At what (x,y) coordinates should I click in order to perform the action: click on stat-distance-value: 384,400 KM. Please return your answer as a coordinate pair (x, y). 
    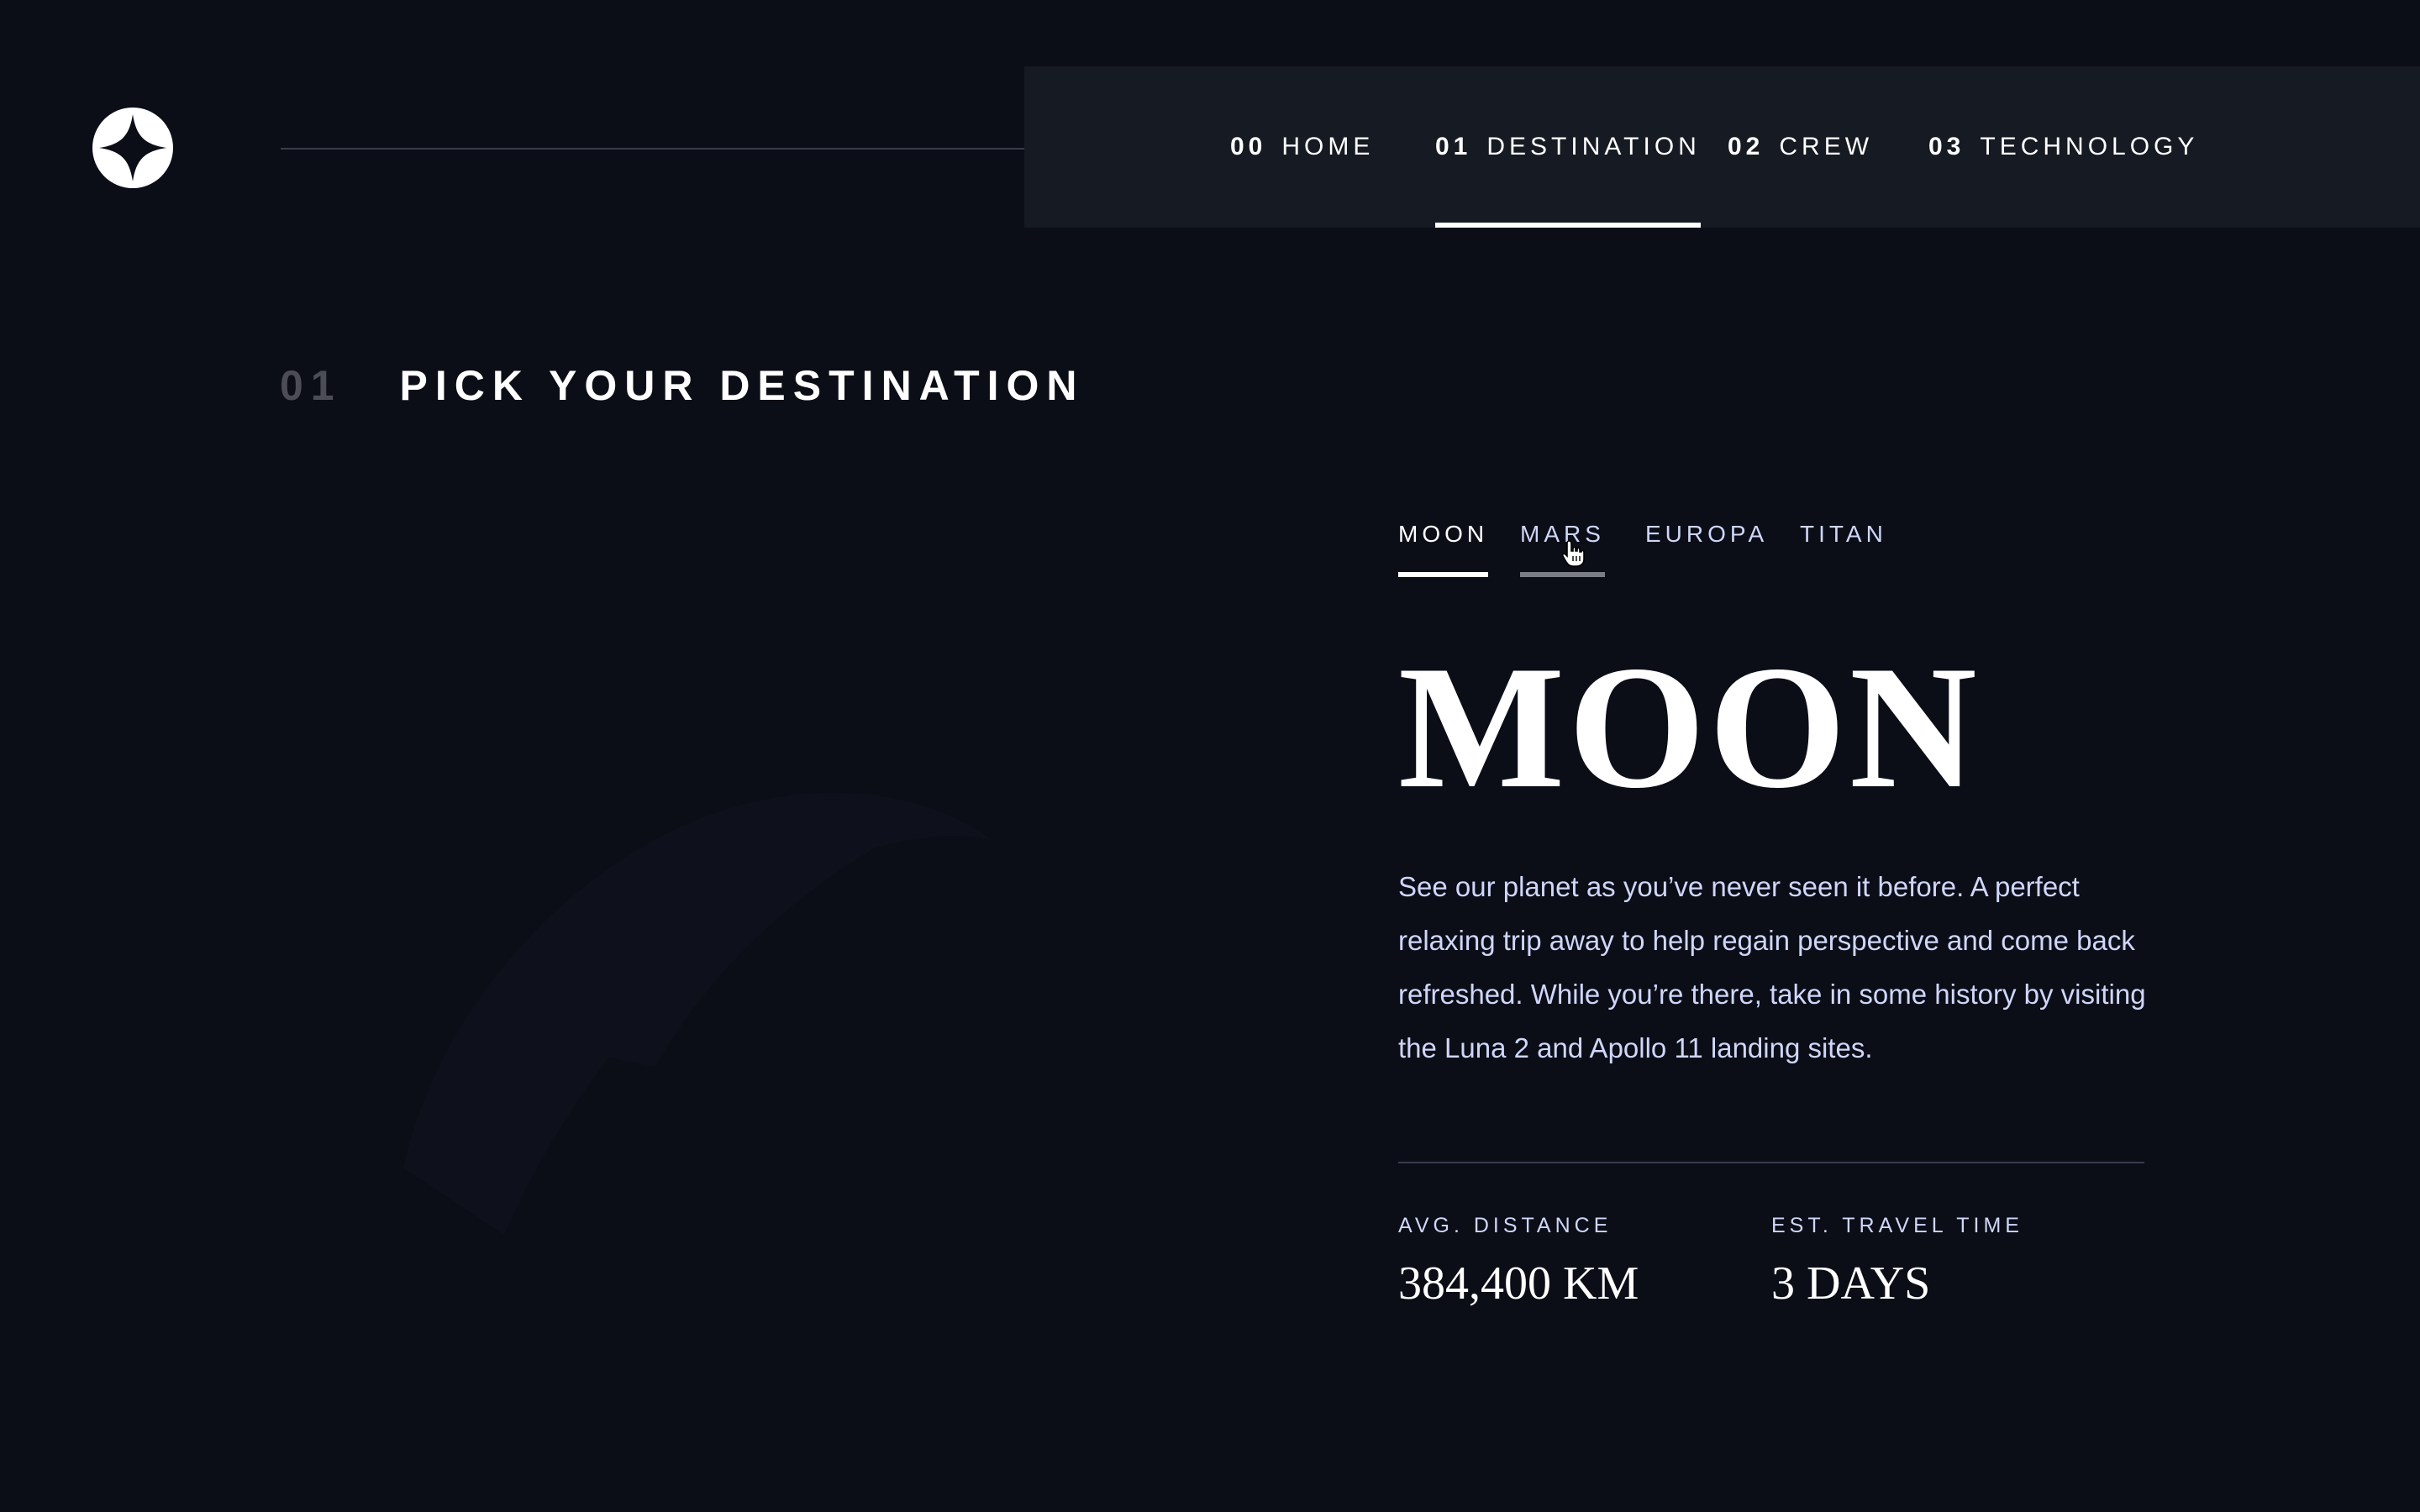
    Looking at the image, I should click on (1518, 1283).